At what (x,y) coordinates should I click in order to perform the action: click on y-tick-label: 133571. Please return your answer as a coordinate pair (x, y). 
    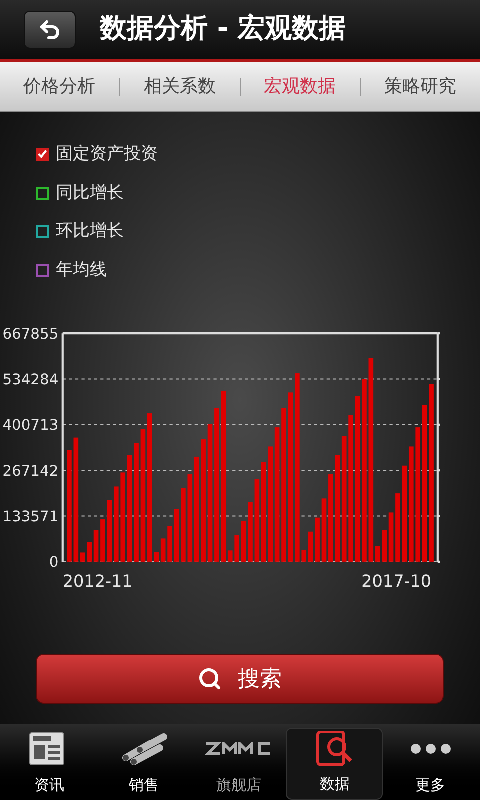
    Looking at the image, I should click on (30, 517).